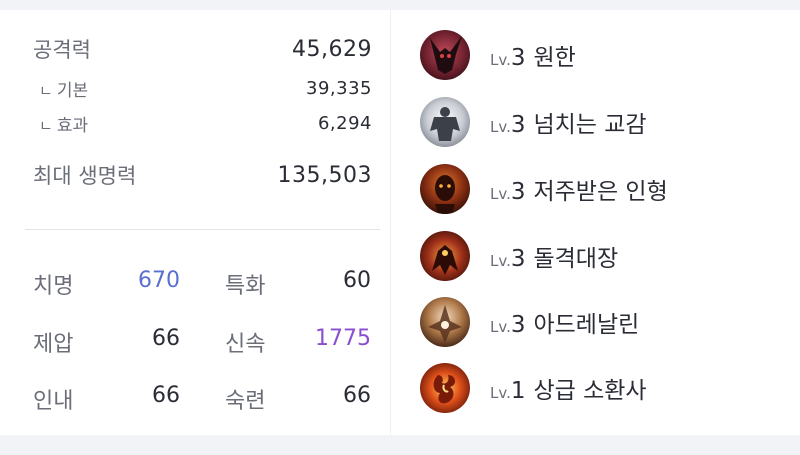 This screenshot has width=800, height=455. Describe the element at coordinates (245, 286) in the screenshot. I see `combat-stat-label: 특화` at that location.